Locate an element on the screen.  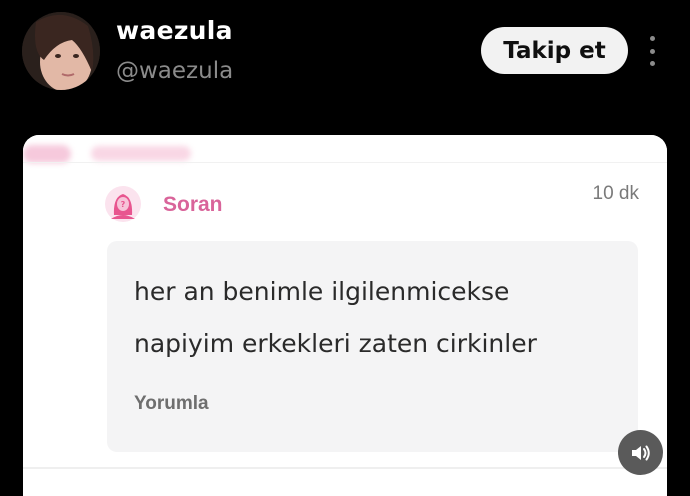
anonymous-woman-icon: ? is located at coordinates (123, 204).